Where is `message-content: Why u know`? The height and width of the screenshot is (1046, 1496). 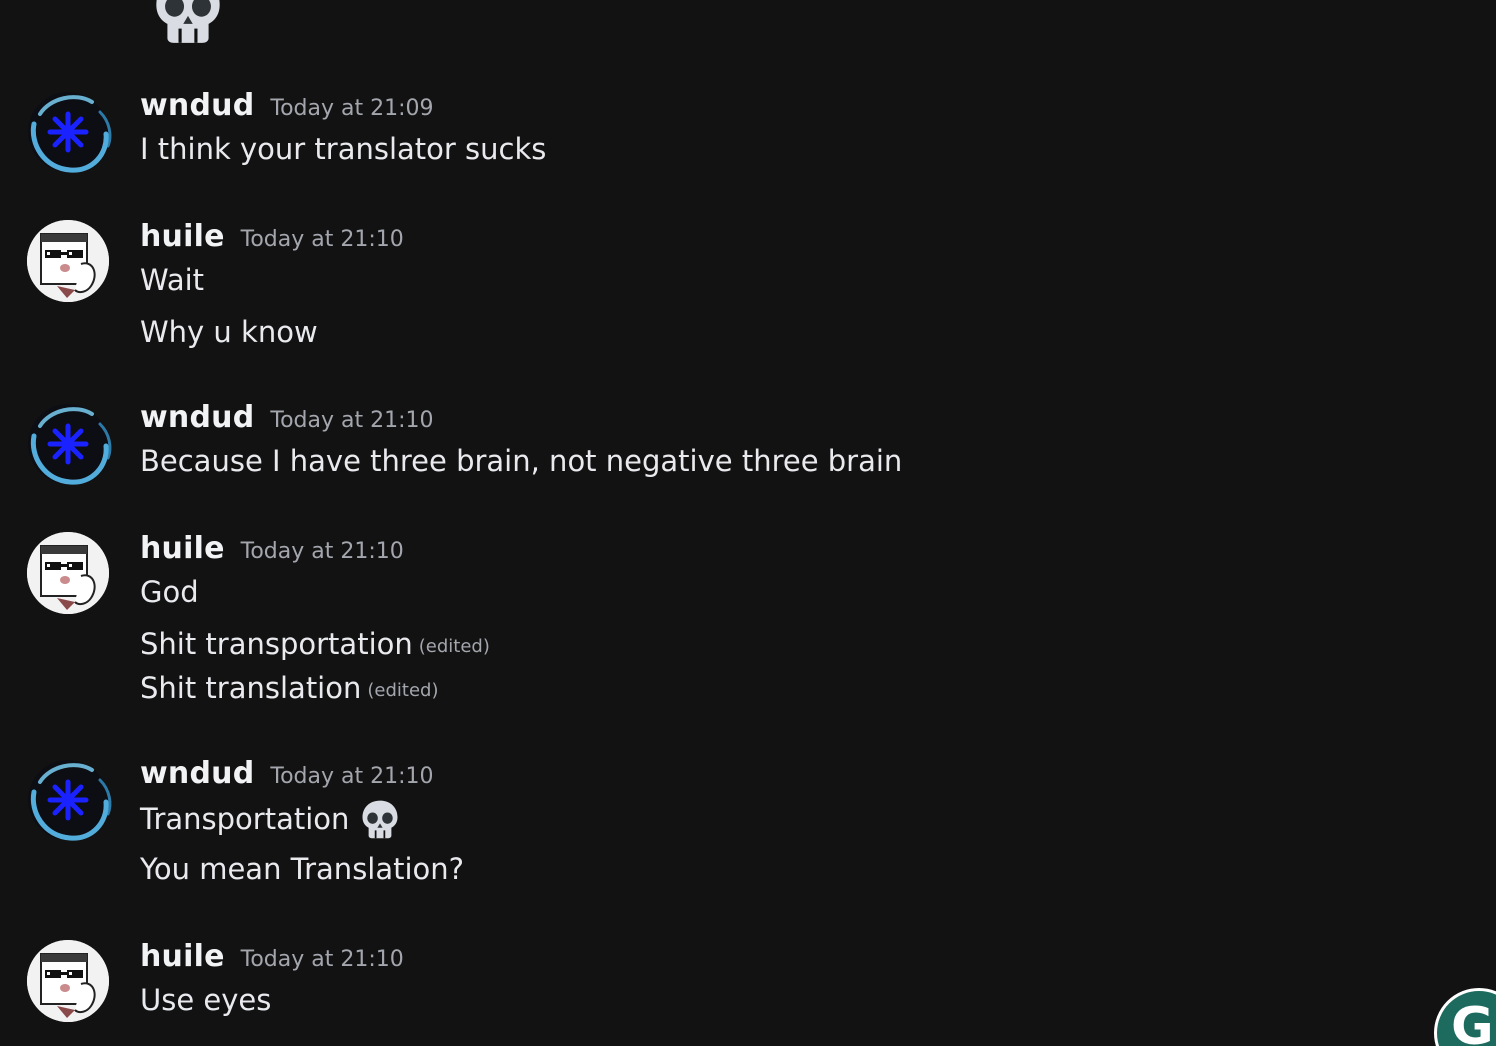
message-content: Why u know is located at coordinates (229, 332).